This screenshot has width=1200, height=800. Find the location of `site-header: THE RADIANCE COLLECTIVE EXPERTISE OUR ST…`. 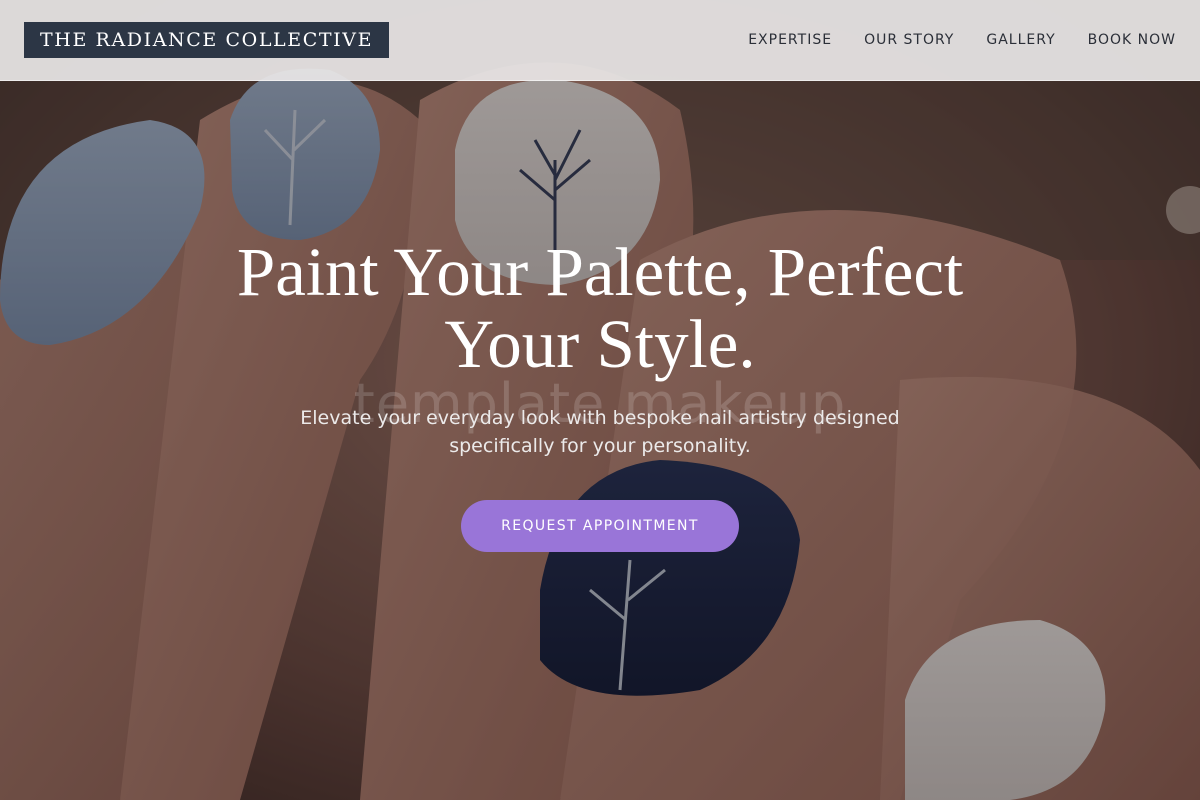

site-header: THE RADIANCE COLLECTIVE EXPERTISE OUR ST… is located at coordinates (600, 40).